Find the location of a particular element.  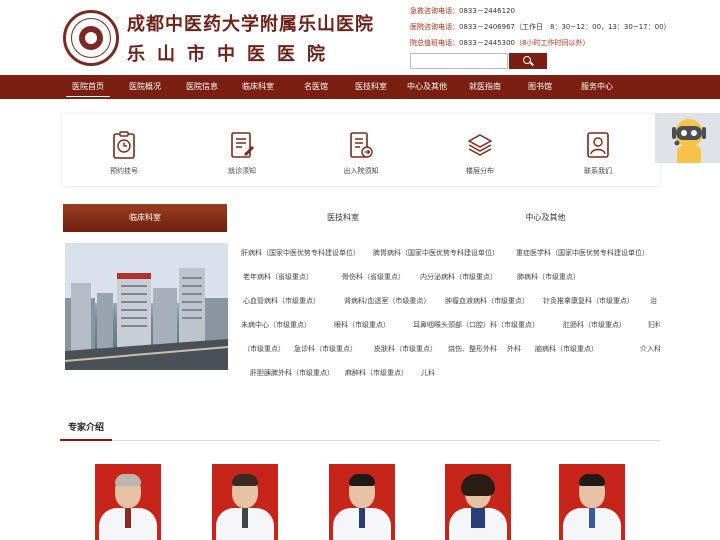

document-arrow-icon is located at coordinates (361, 145).